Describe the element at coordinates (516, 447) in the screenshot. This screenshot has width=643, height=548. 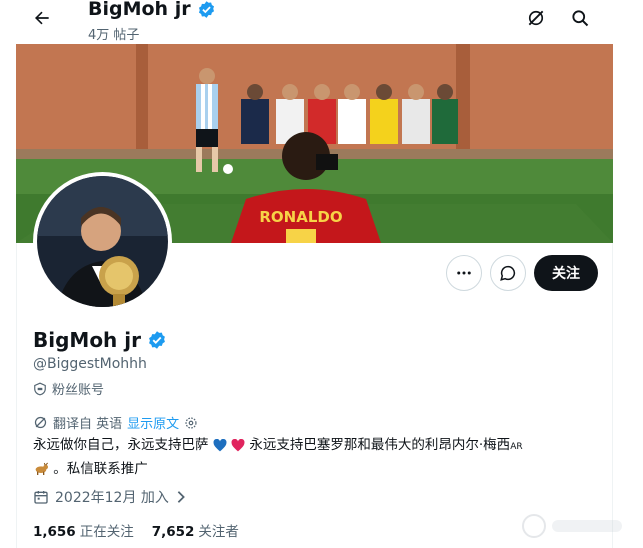
I see `bio-ar-tag: AR` at that location.